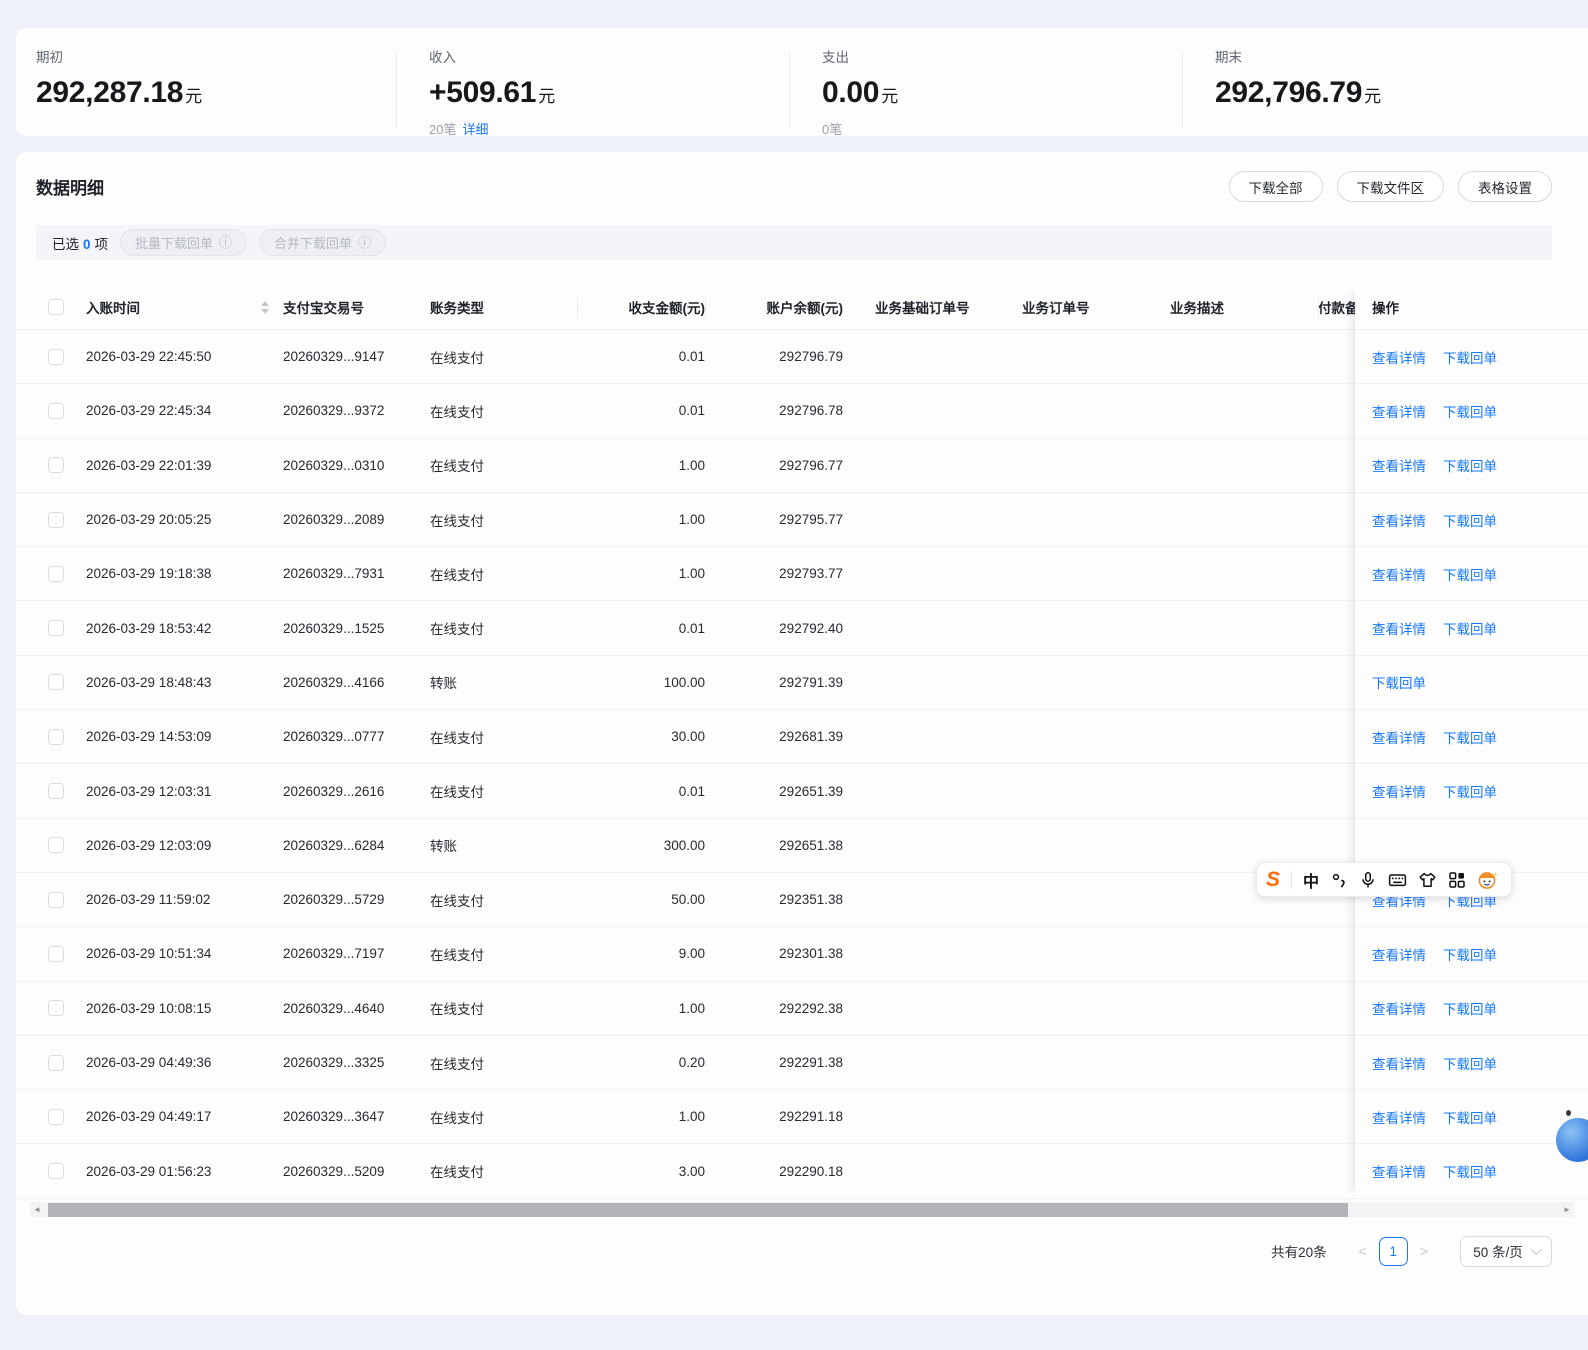 This screenshot has width=1588, height=1350. Describe the element at coordinates (226, 242) in the screenshot. I see `info-icon: ⓘ` at that location.